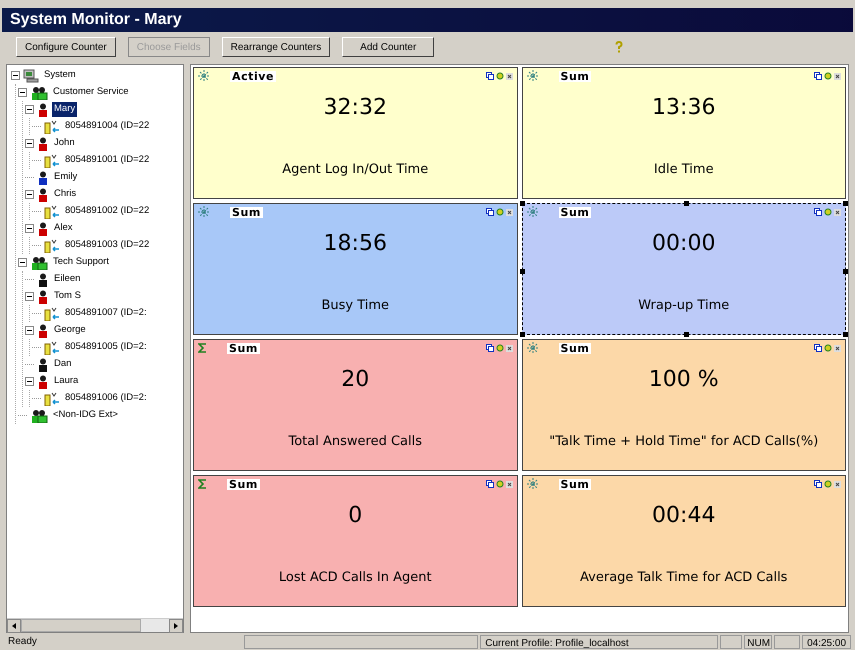  What do you see at coordinates (107, 126) in the screenshot?
I see `tree-item: 8054891004 (ID=22` at bounding box center [107, 126].